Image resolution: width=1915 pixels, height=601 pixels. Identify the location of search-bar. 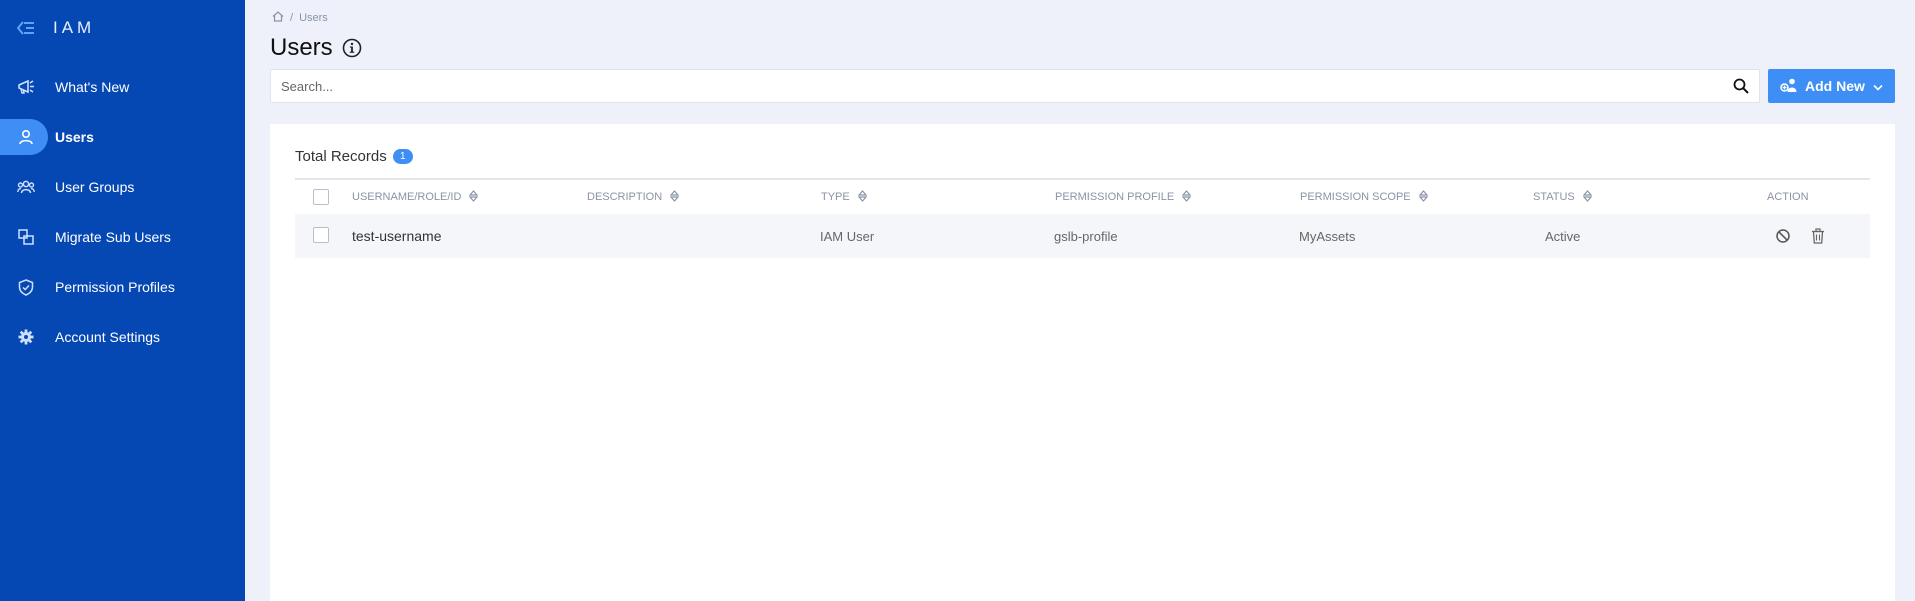
(1015, 86).